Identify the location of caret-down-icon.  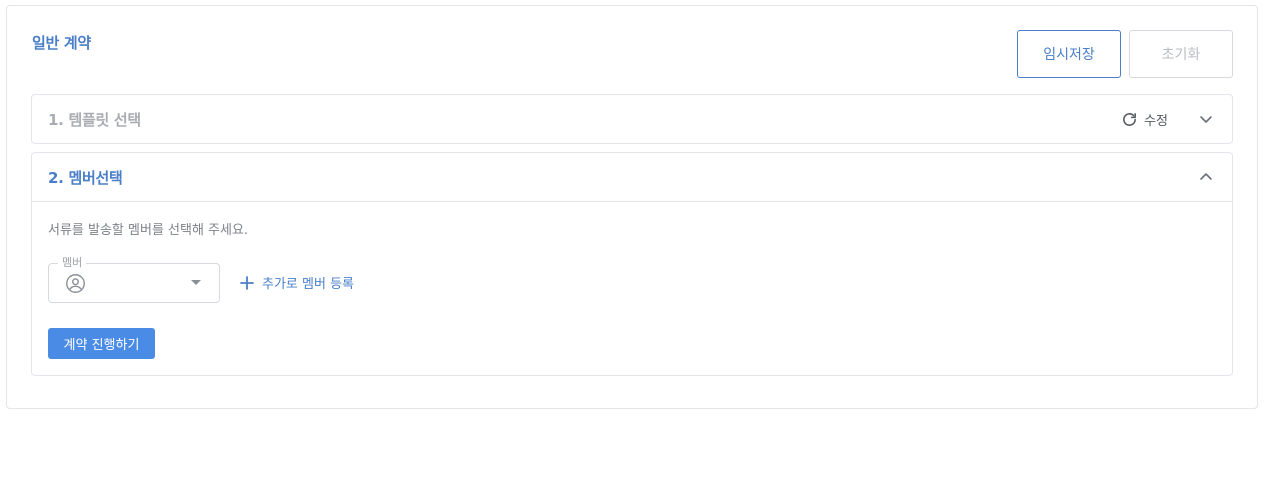
(196, 283).